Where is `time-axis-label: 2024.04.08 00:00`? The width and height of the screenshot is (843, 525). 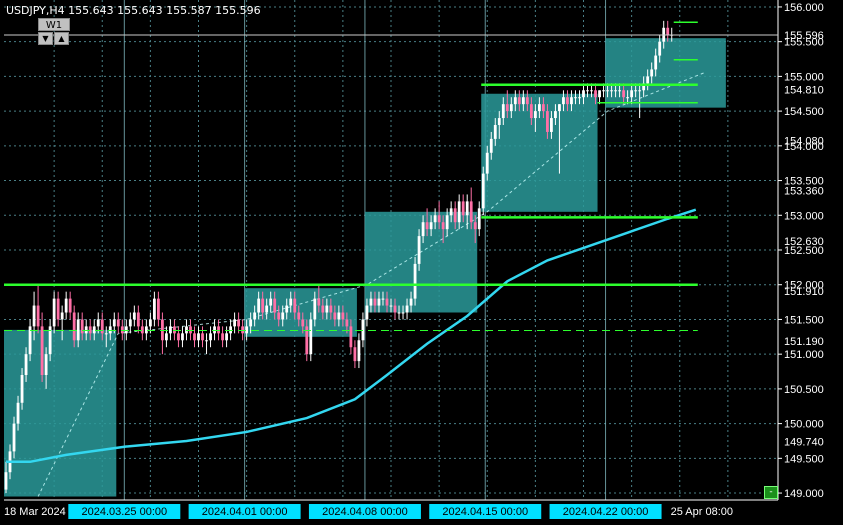 time-axis-label: 2024.04.08 00:00 is located at coordinates (365, 512).